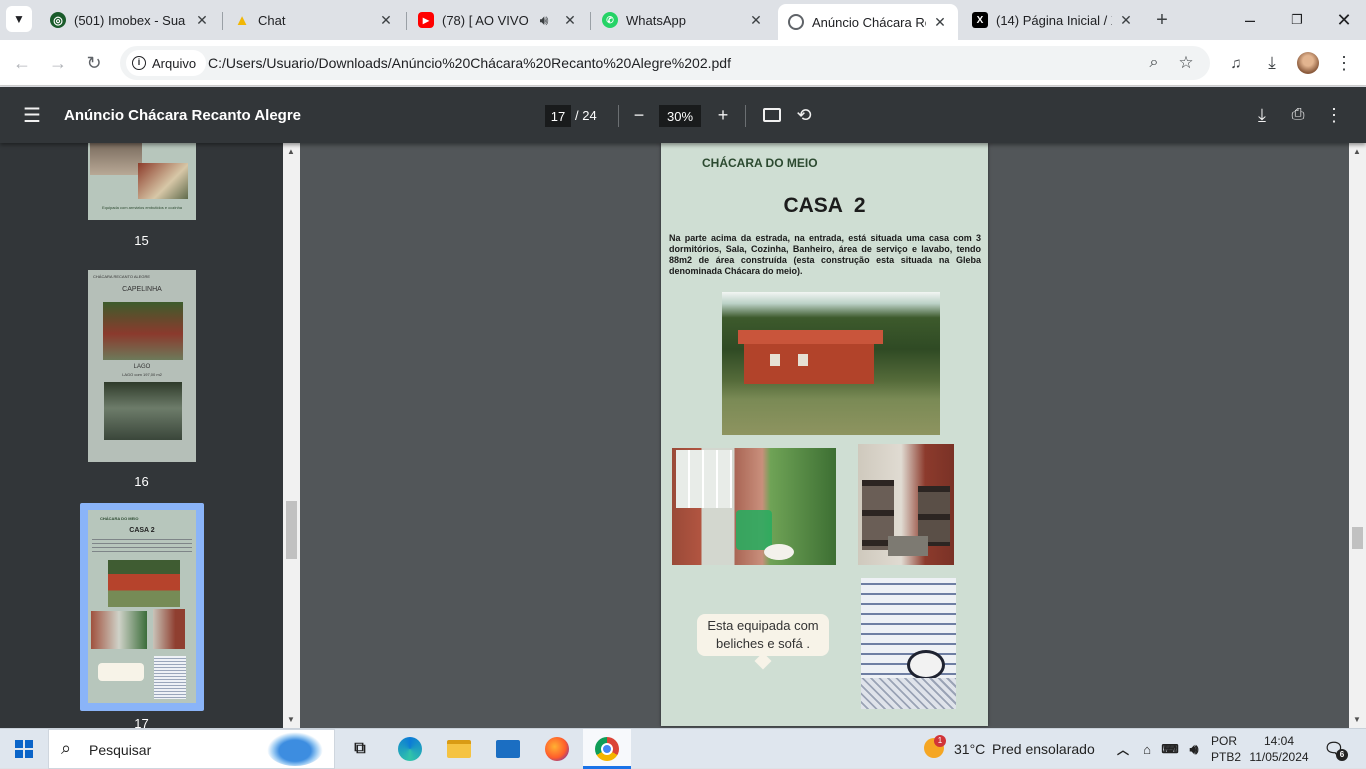  What do you see at coordinates (1334, 115) in the screenshot?
I see `pdf-more-icon: ⋮` at bounding box center [1334, 115].